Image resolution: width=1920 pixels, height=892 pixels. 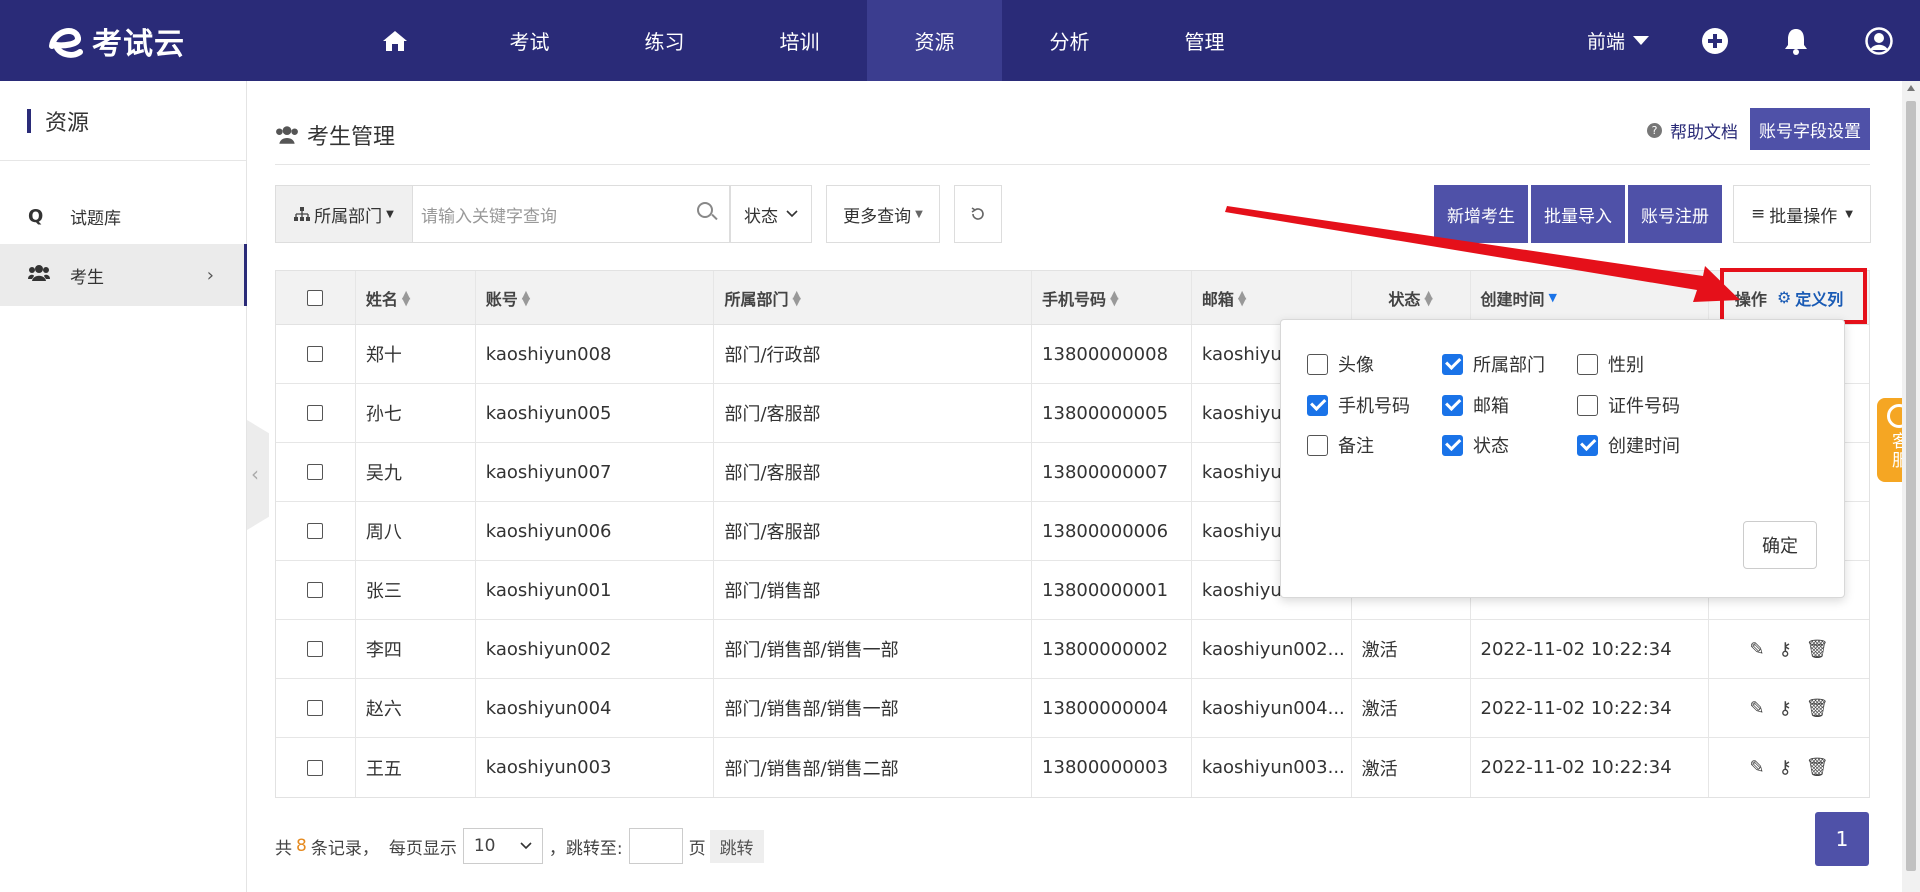 I want to click on page-scrollbar, so click(x=1911, y=486).